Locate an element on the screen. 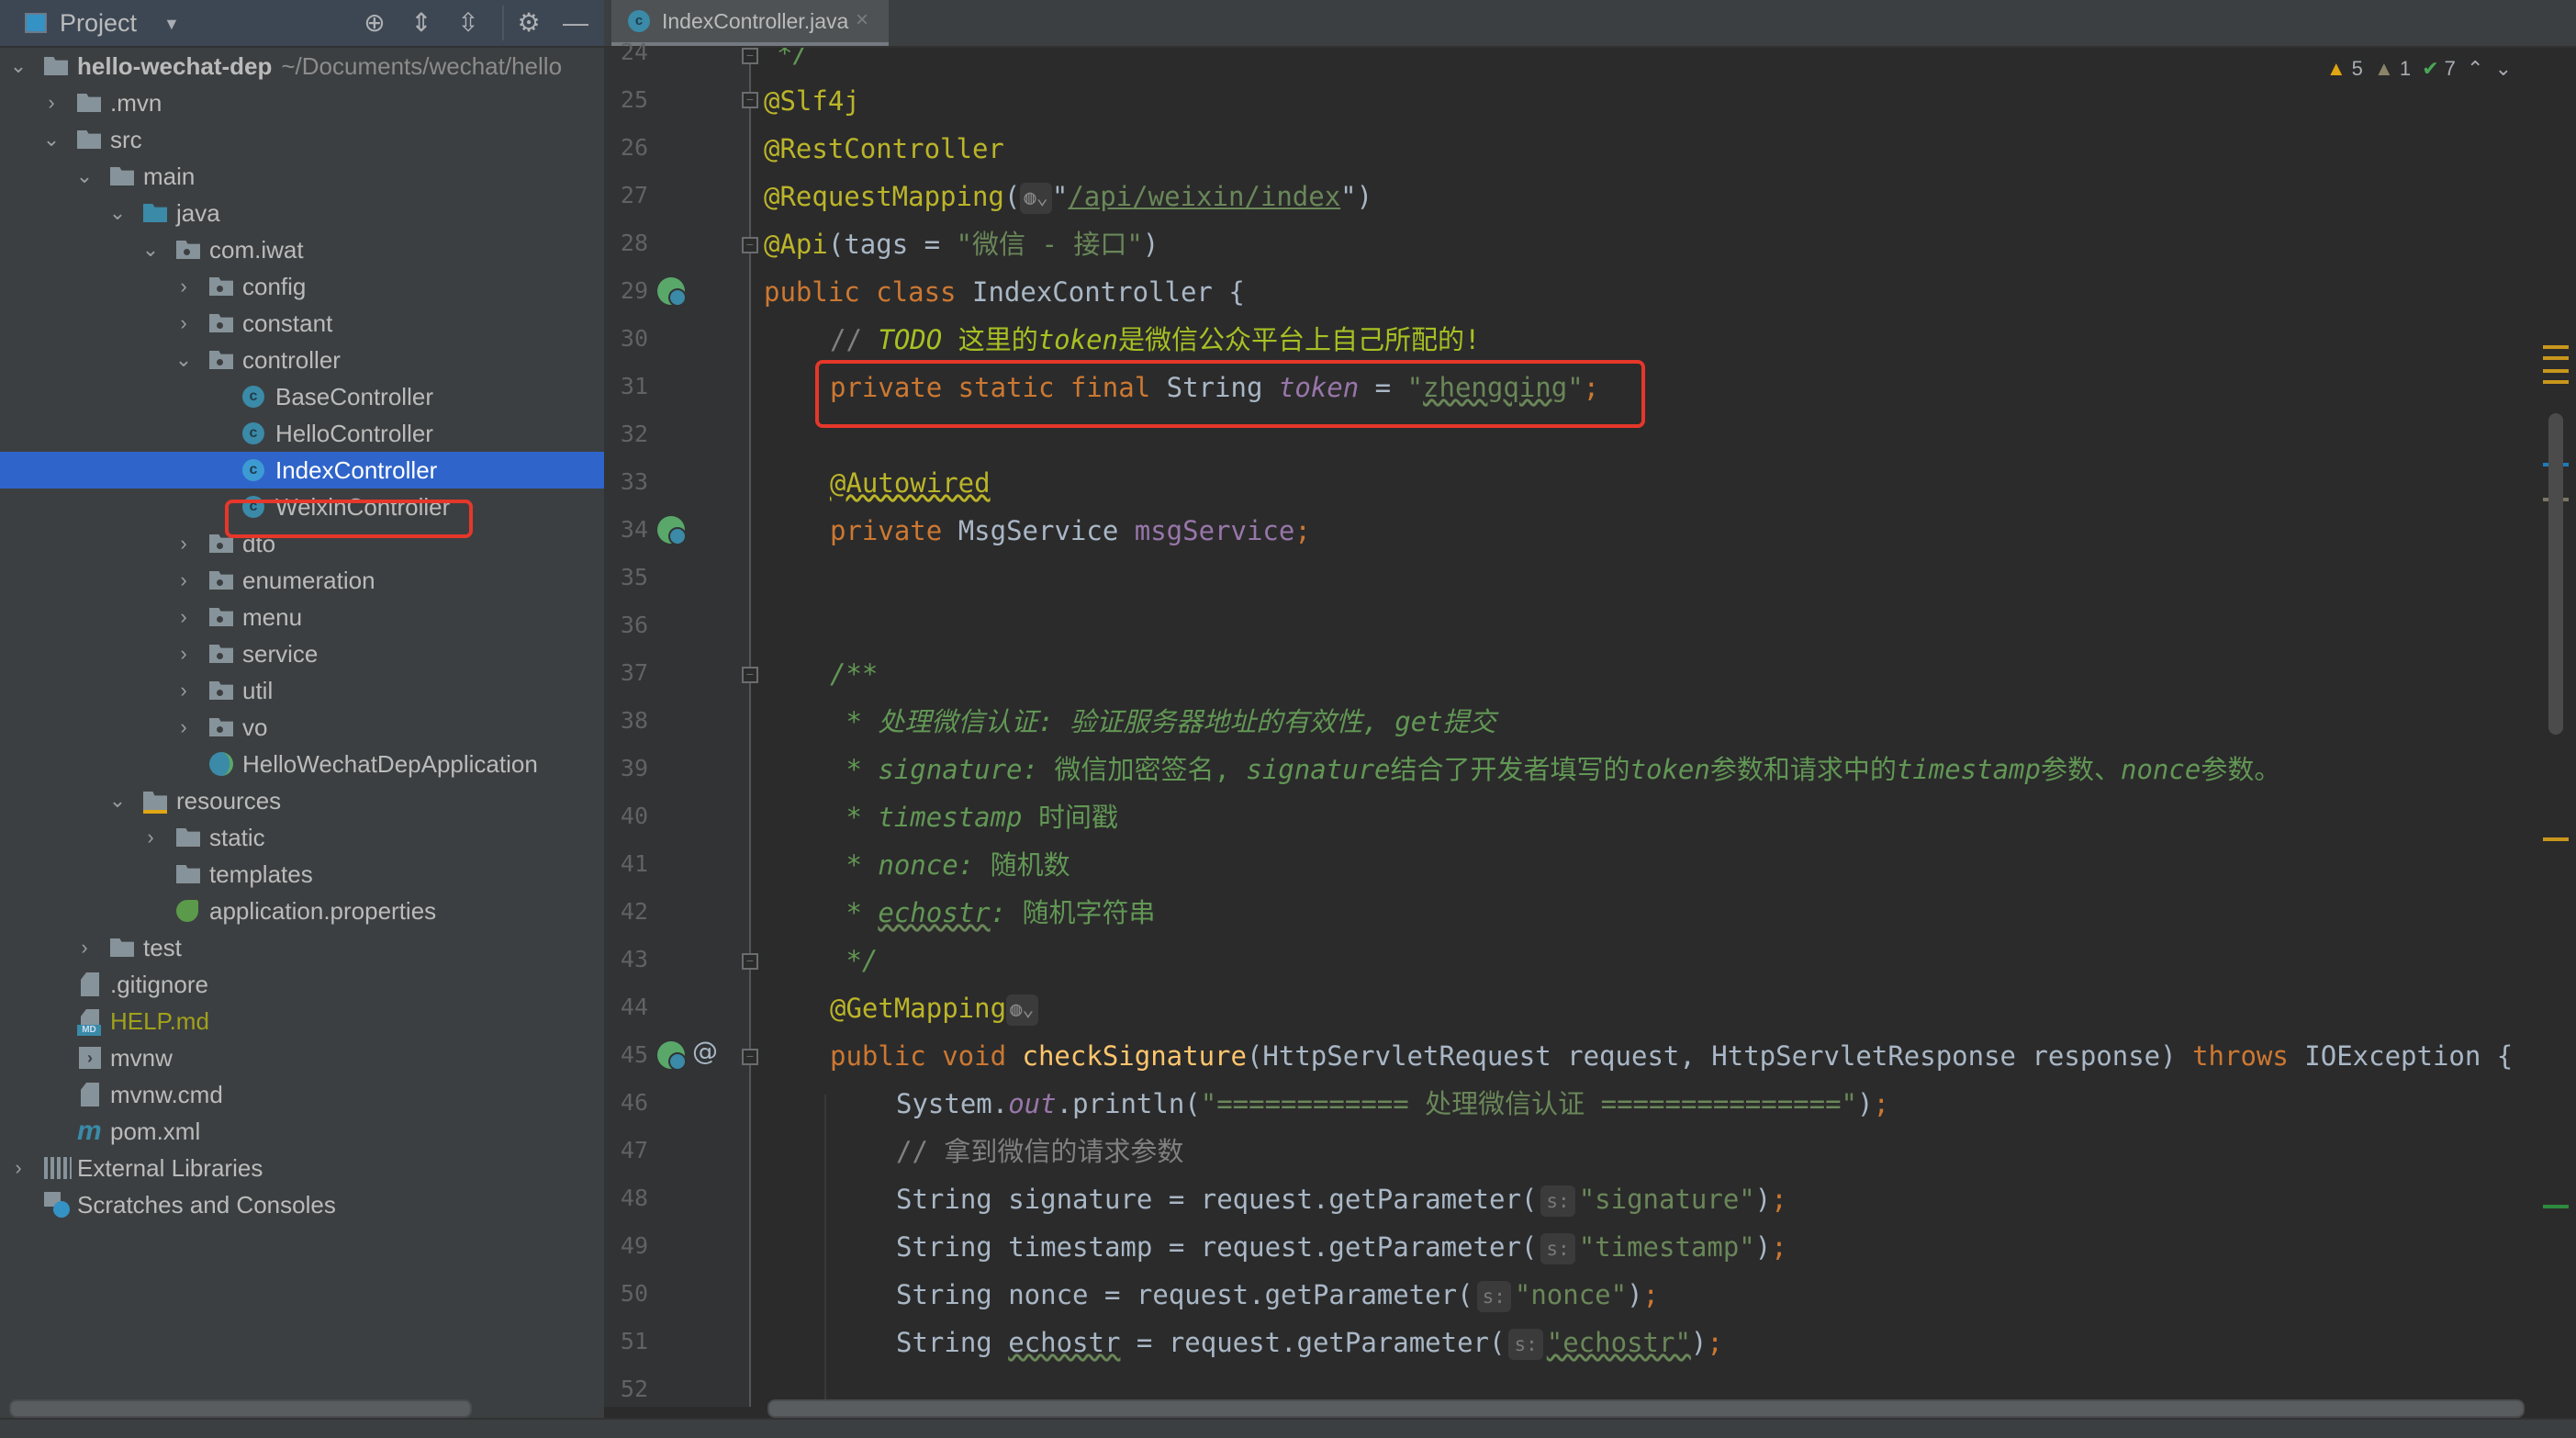  tree-item-controller: ⌄ controller is located at coordinates (302, 360).